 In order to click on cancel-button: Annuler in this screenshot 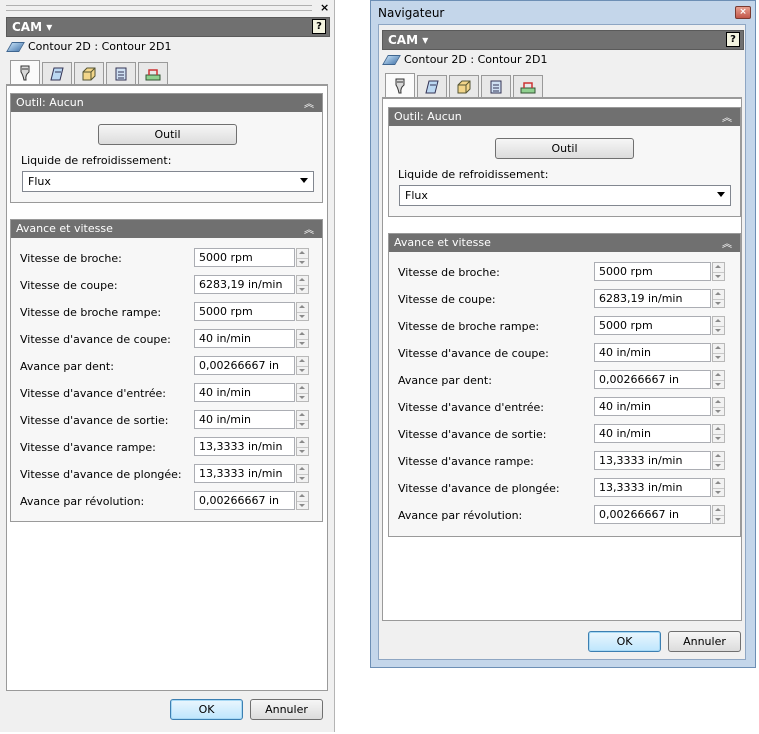, I will do `click(286, 709)`.